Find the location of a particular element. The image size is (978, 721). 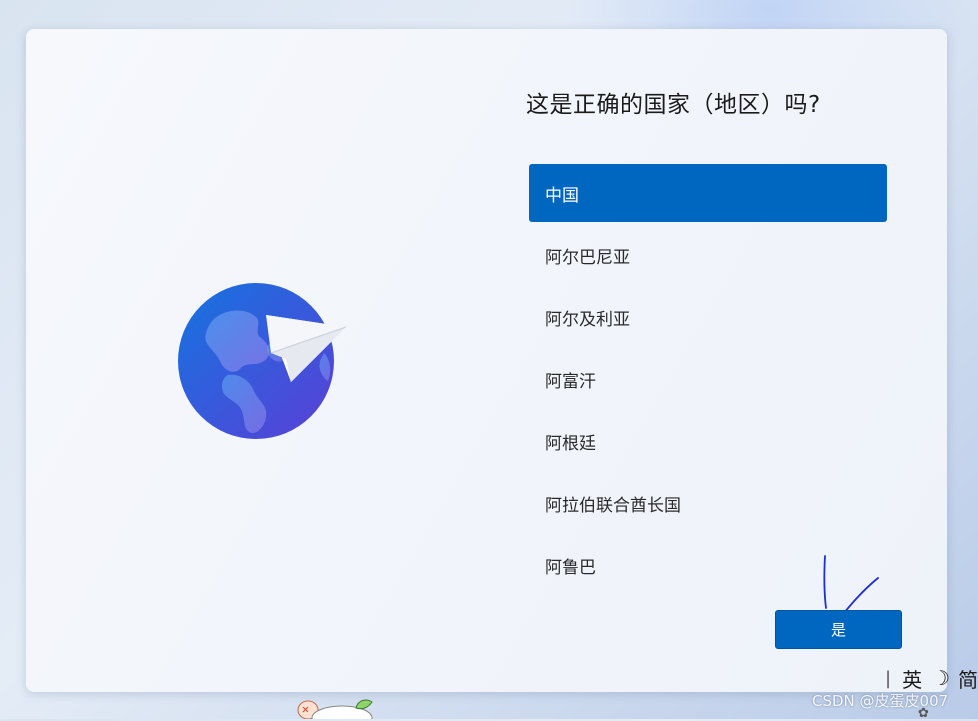

globe-paper-plane-icon is located at coordinates (262, 361).